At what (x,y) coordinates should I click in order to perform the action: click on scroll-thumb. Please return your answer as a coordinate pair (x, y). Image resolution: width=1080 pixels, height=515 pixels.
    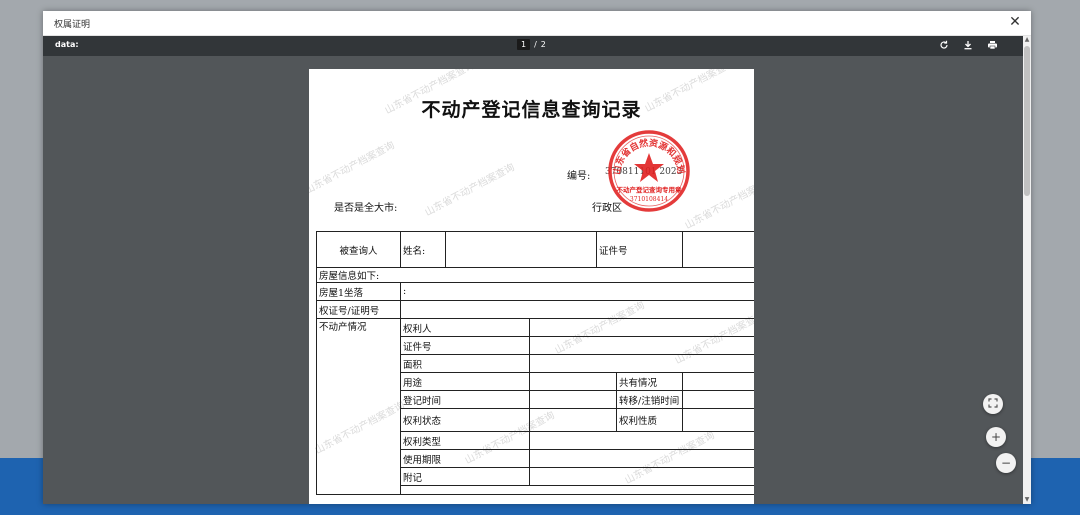
    Looking at the image, I should click on (1027, 121).